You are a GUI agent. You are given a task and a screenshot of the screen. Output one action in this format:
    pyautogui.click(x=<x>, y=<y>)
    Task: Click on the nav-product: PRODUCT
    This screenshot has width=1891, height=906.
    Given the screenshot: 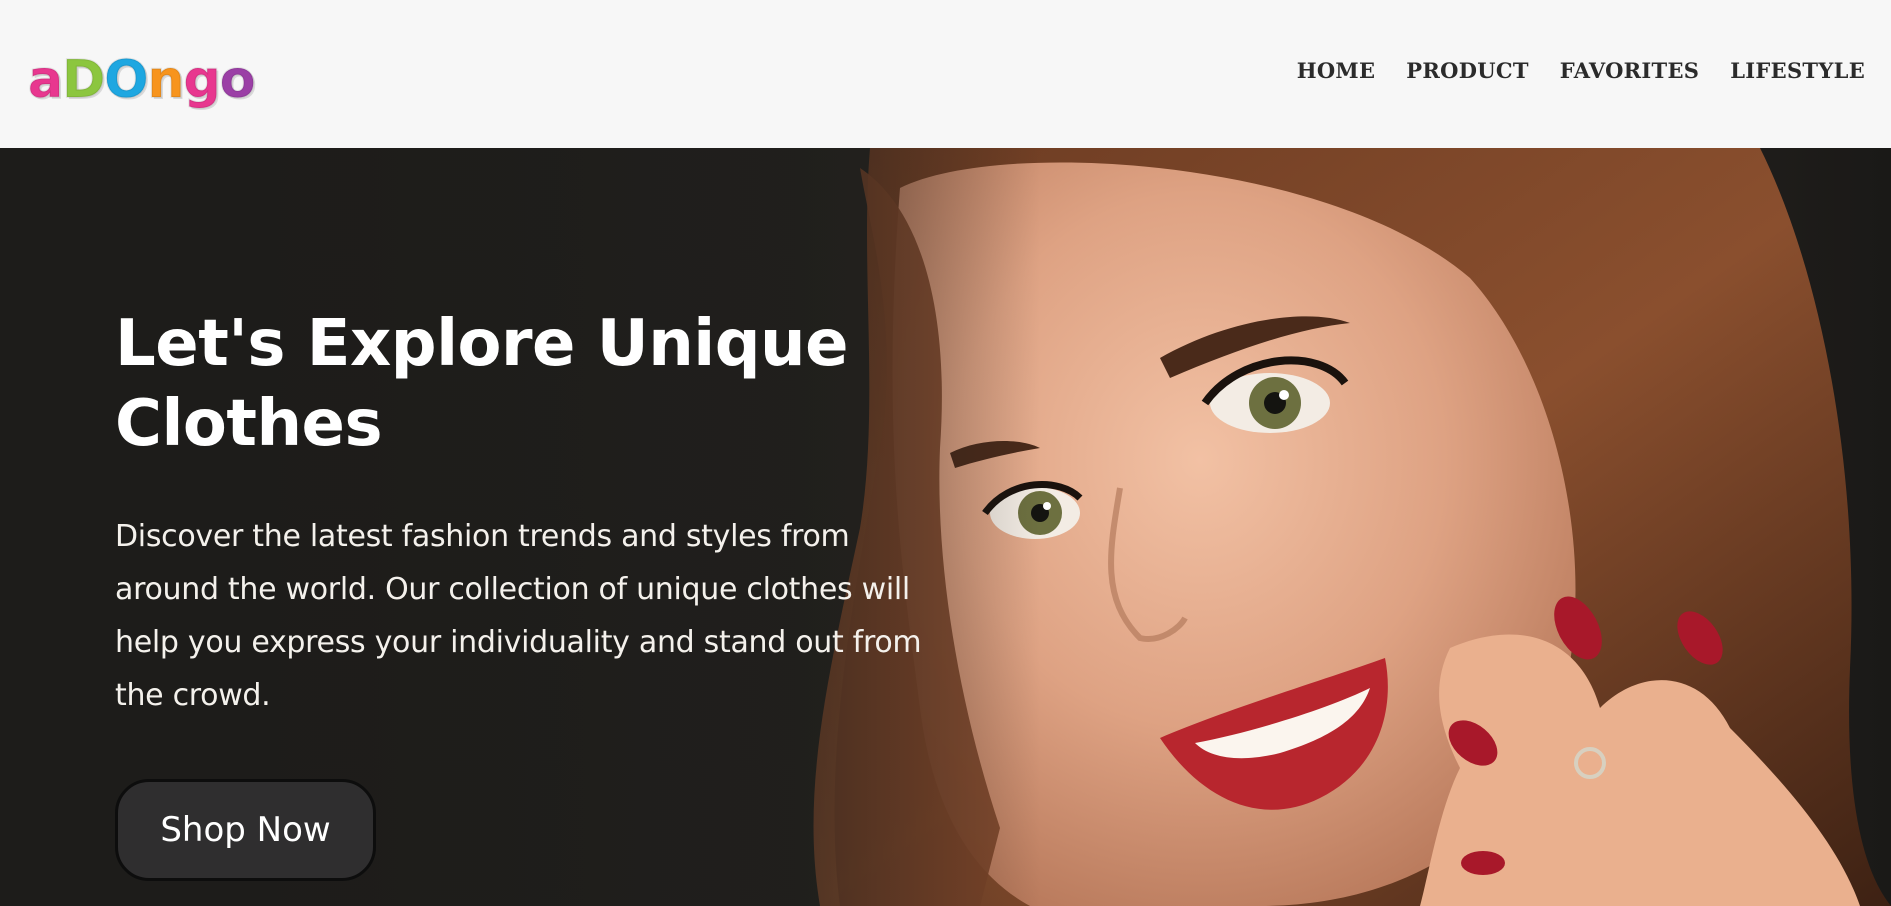 What is the action you would take?
    pyautogui.click(x=1467, y=70)
    